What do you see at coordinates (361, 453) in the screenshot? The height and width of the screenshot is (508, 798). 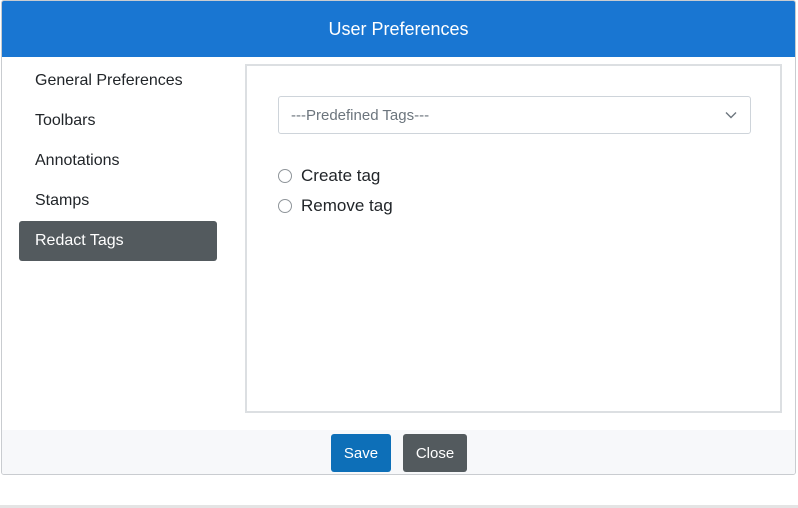 I see `save-button: Save` at bounding box center [361, 453].